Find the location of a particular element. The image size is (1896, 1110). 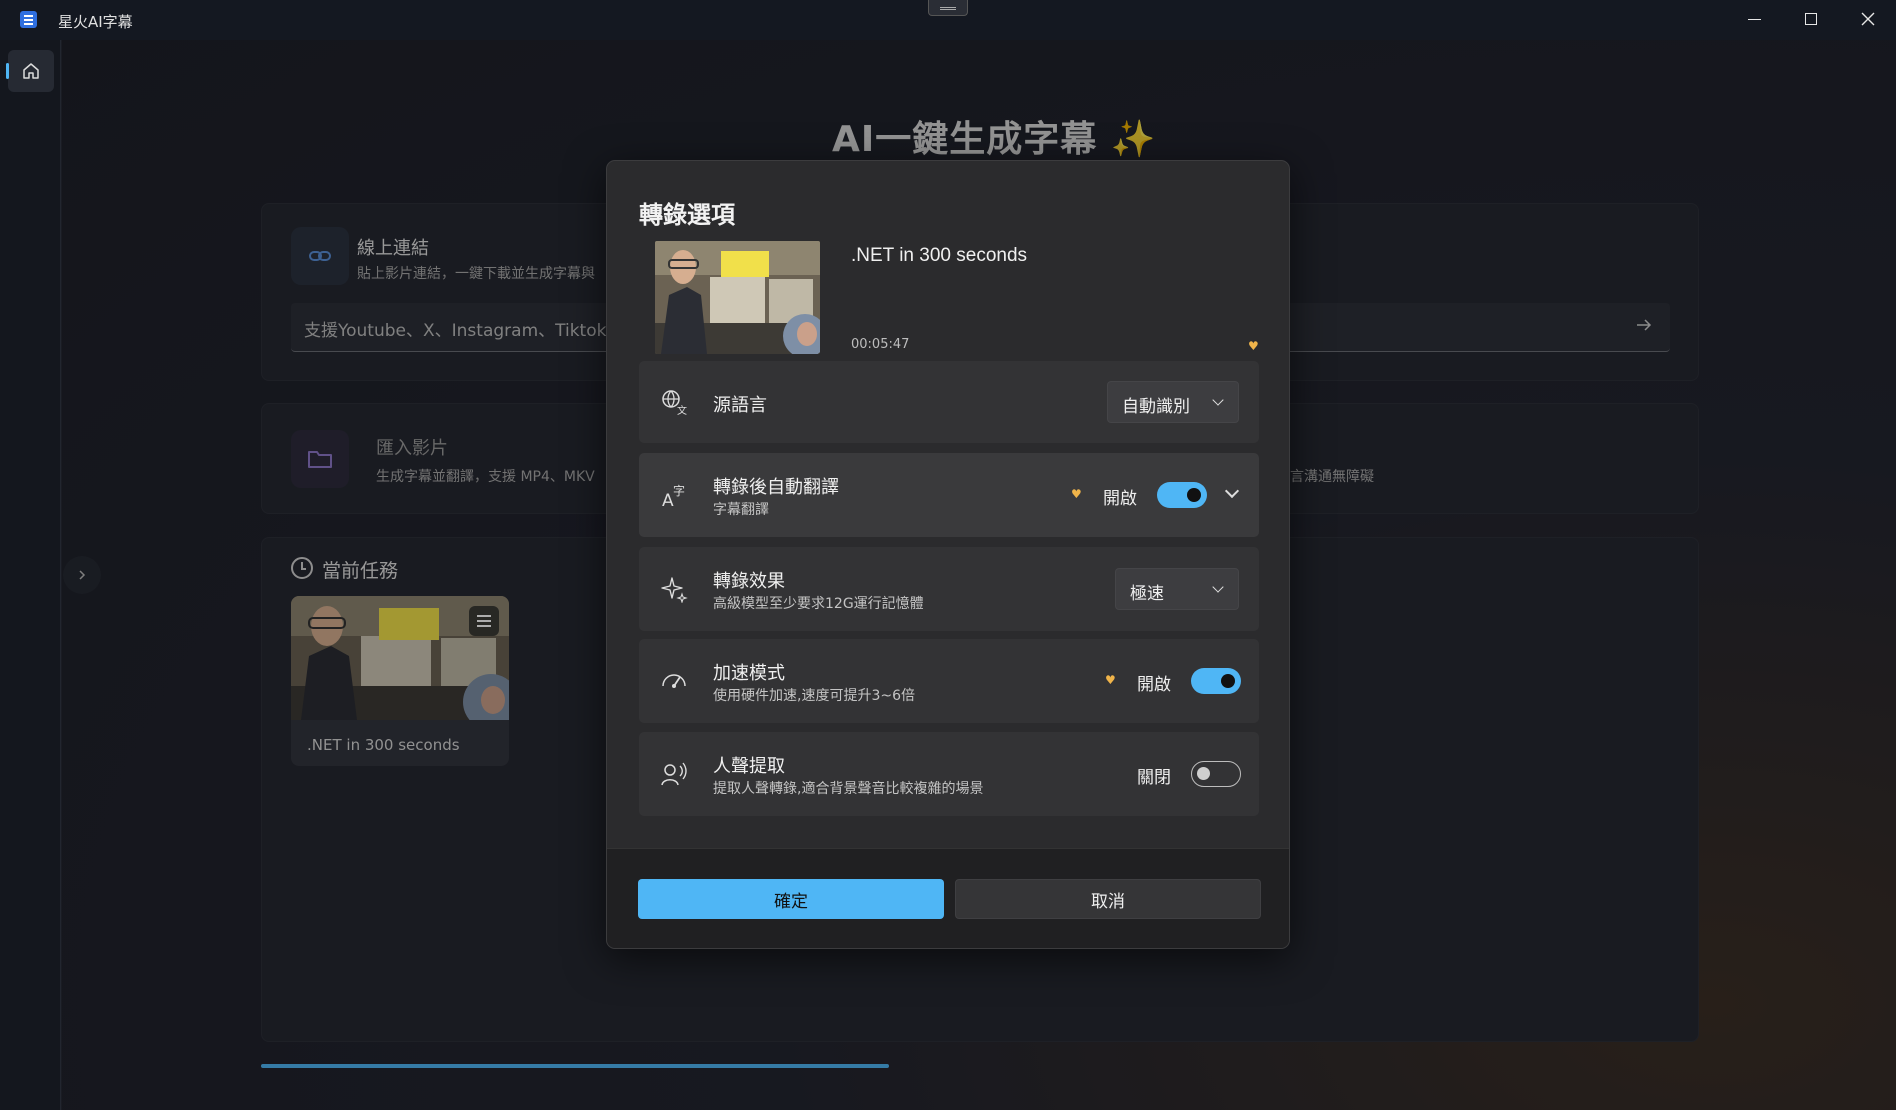

video-thumbnail-image is located at coordinates (737, 297).